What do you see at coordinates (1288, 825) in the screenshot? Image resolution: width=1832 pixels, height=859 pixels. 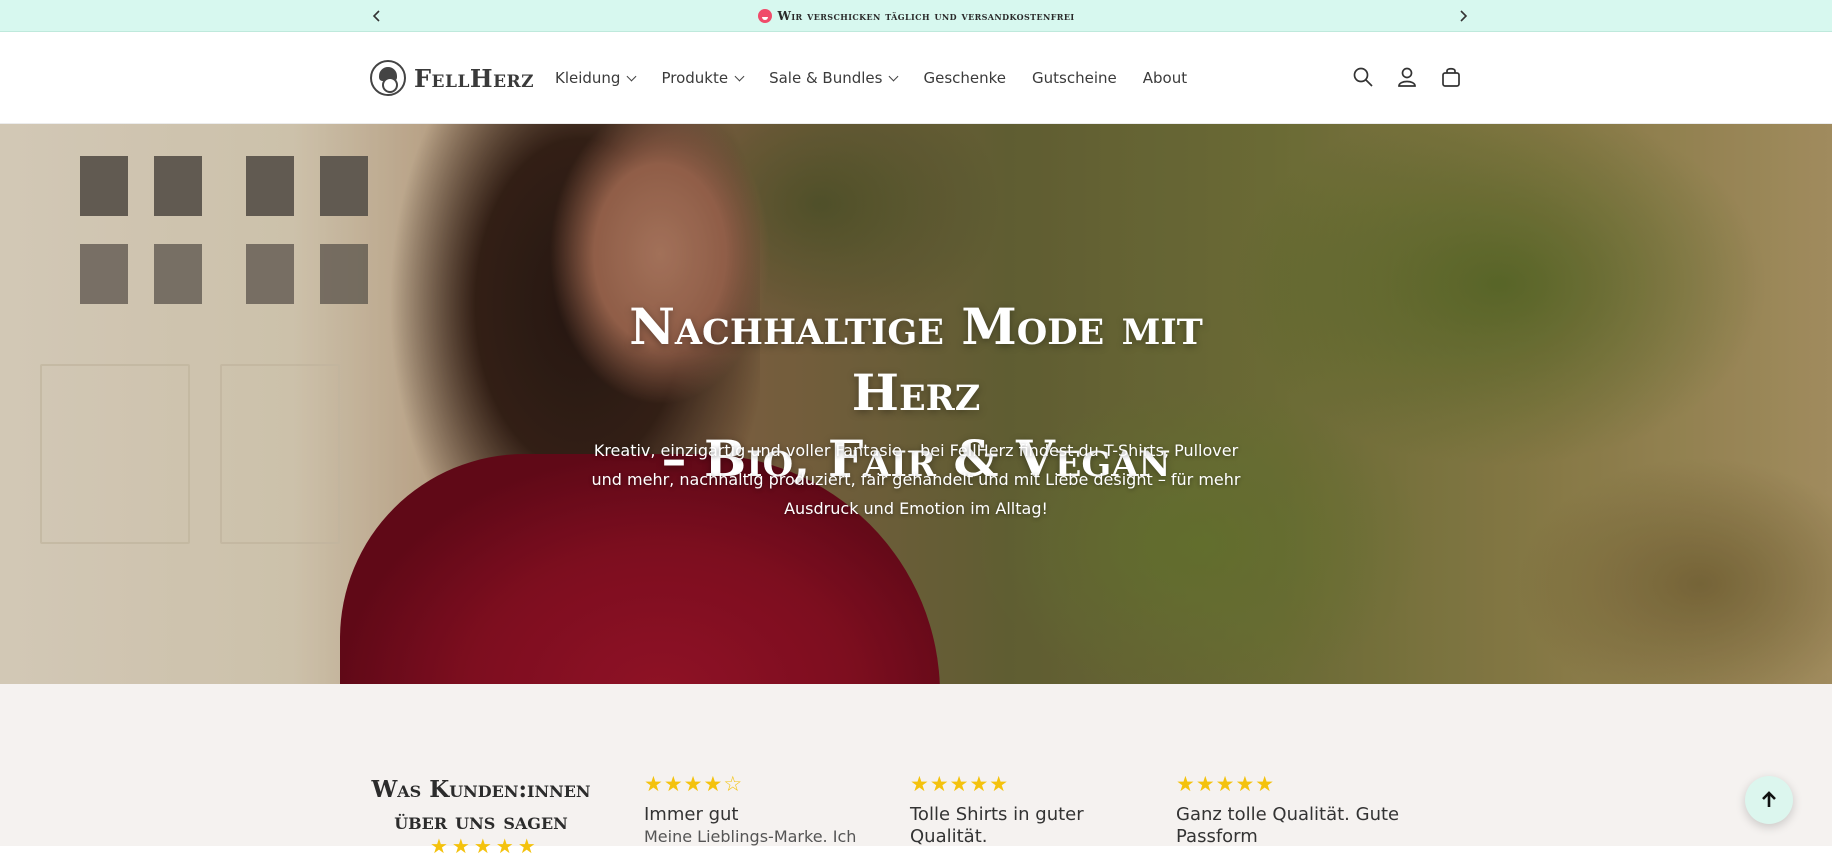 I see `review-title: Ganz tolle Qualität. Gute Passform` at bounding box center [1288, 825].